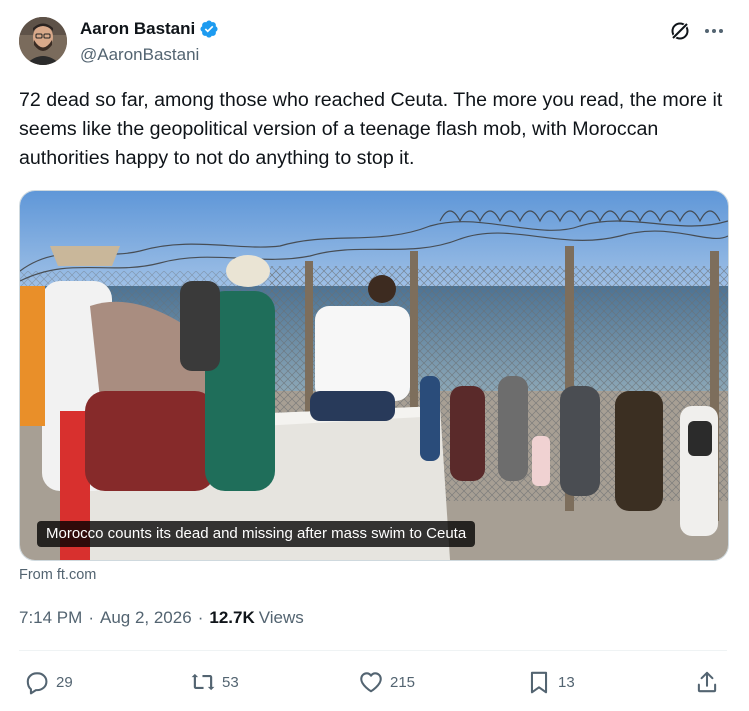  I want to click on avatar-photo, so click(43, 41).